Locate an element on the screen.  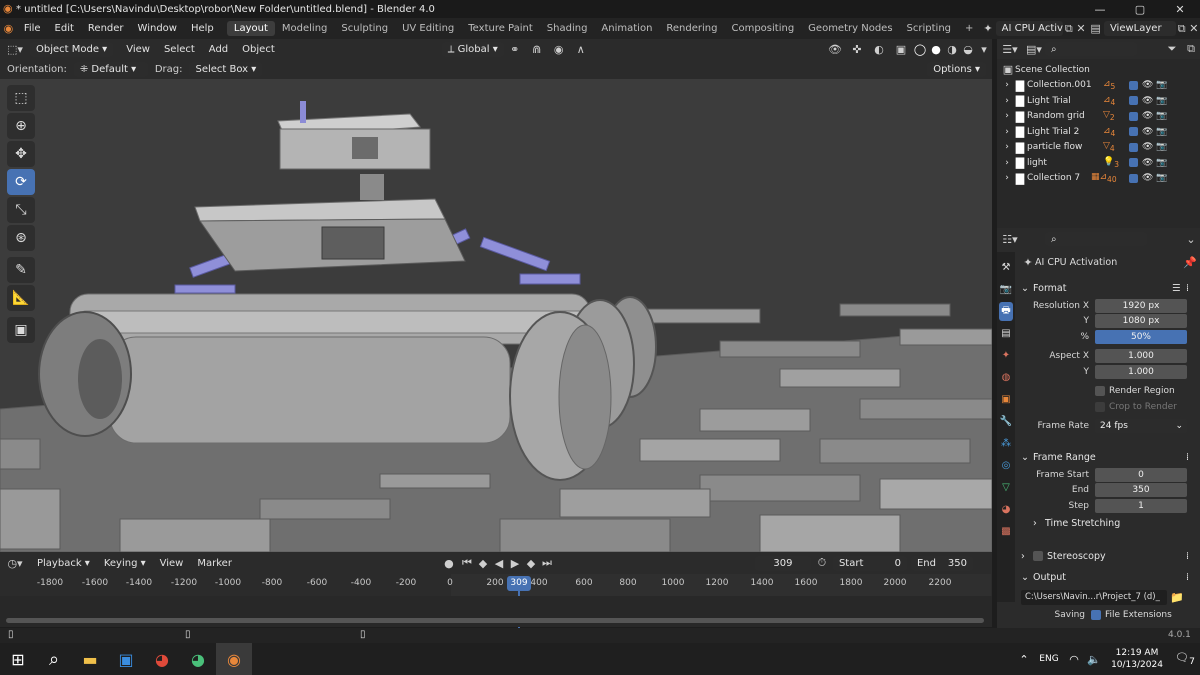
tab-shading: Shading is located at coordinates (567, 28).